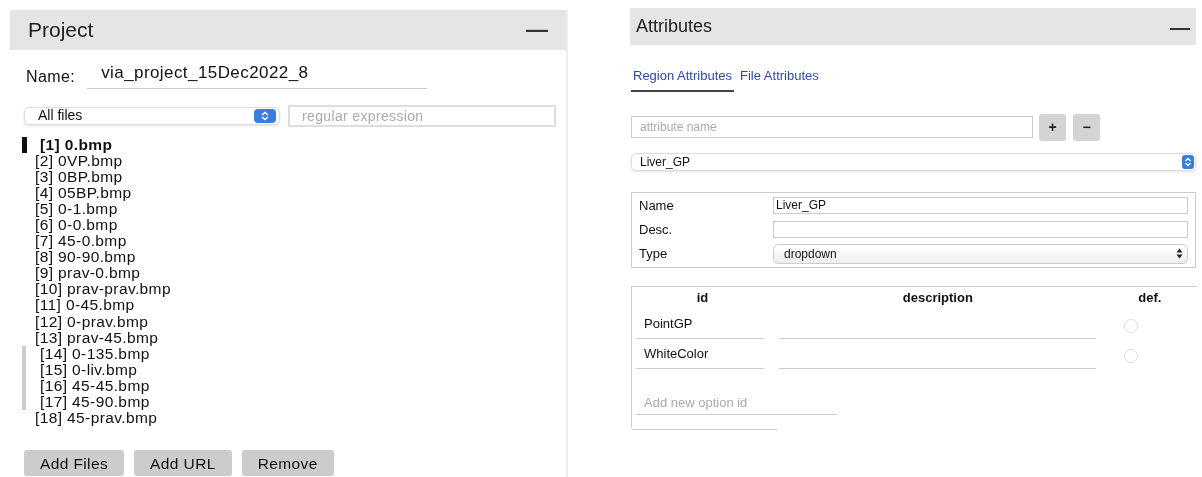 This screenshot has width=1202, height=477. Describe the element at coordinates (654, 253) in the screenshot. I see `property-label: Type` at that location.